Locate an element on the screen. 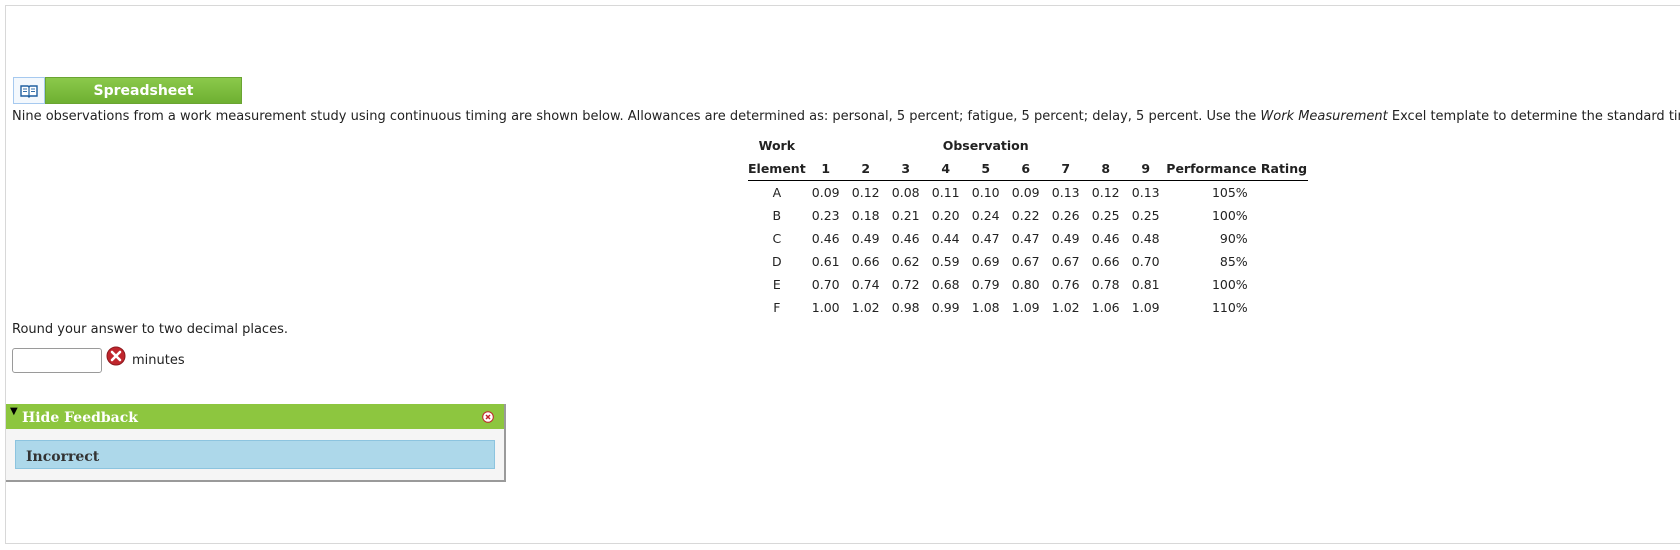 Image resolution: width=1680 pixels, height=550 pixels. observation-cell: 0.69 is located at coordinates (985, 261).